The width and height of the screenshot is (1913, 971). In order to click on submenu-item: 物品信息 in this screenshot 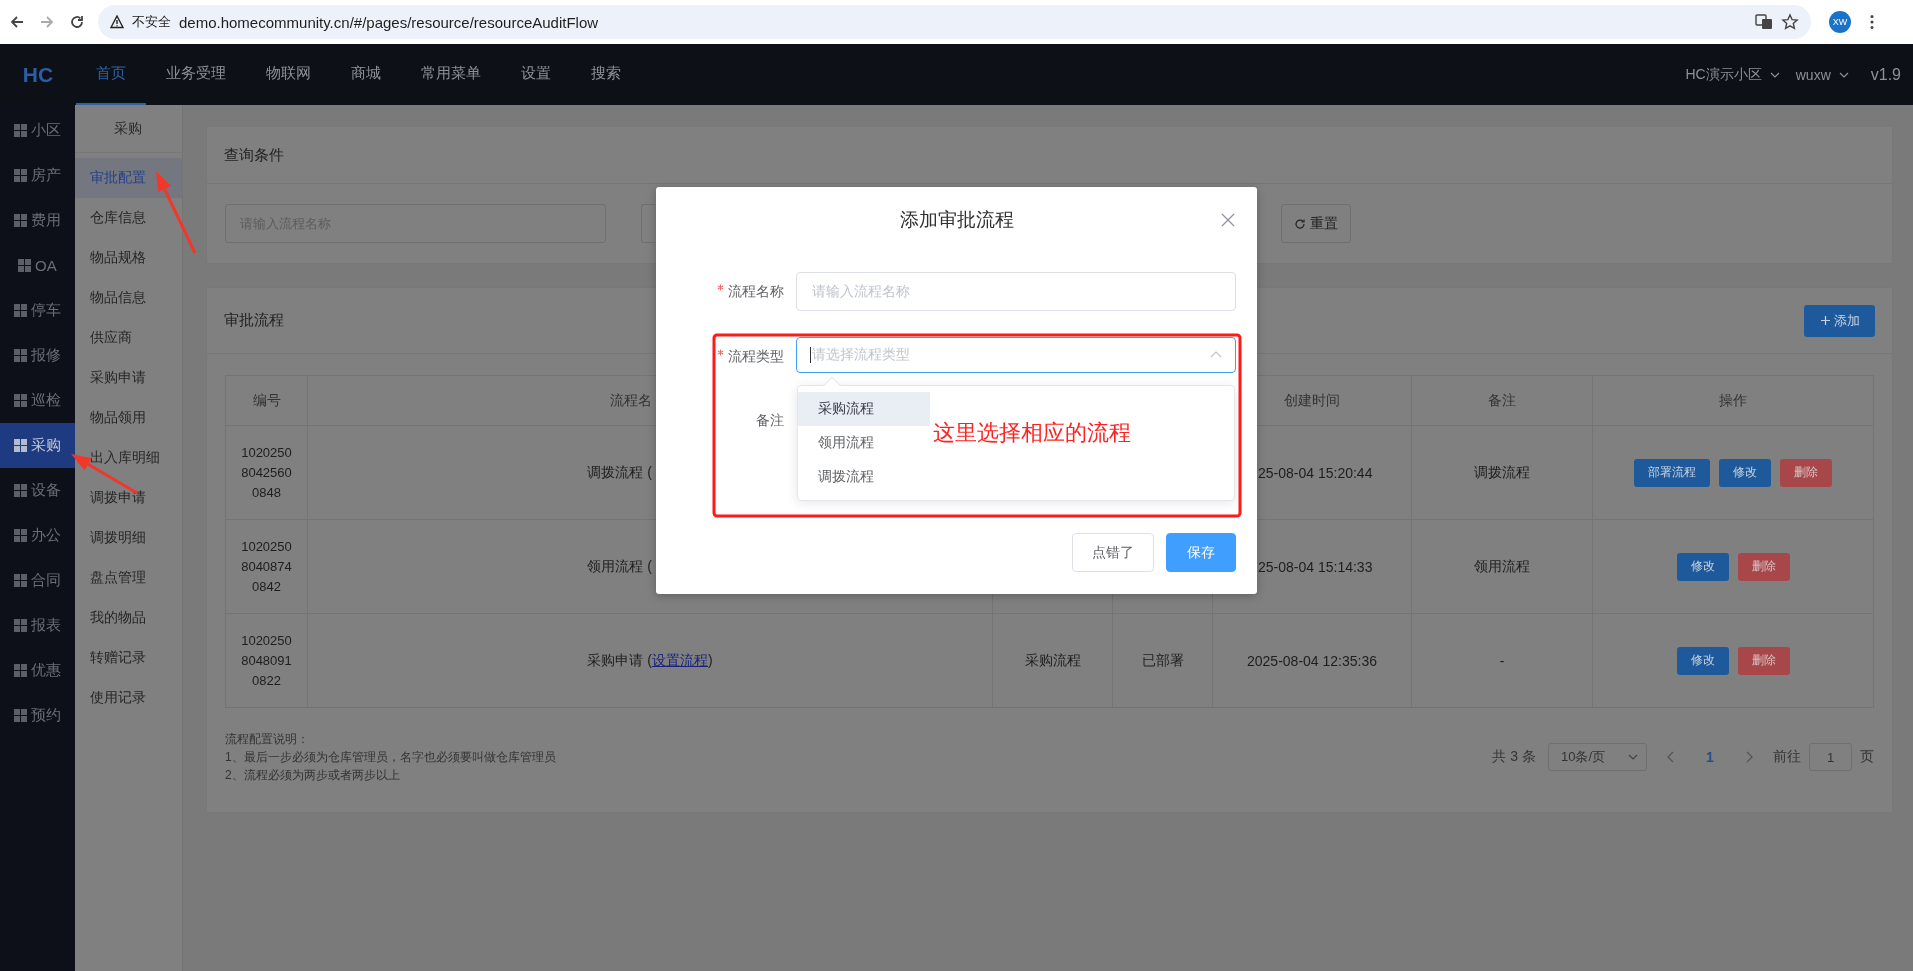, I will do `click(128, 298)`.